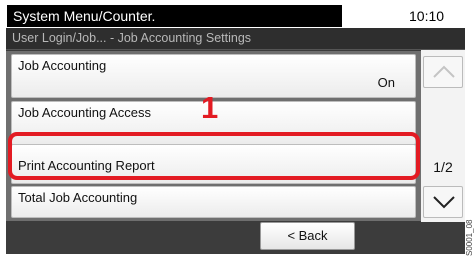 The height and width of the screenshot is (260, 474). I want to click on menu-item-value: On, so click(386, 82).